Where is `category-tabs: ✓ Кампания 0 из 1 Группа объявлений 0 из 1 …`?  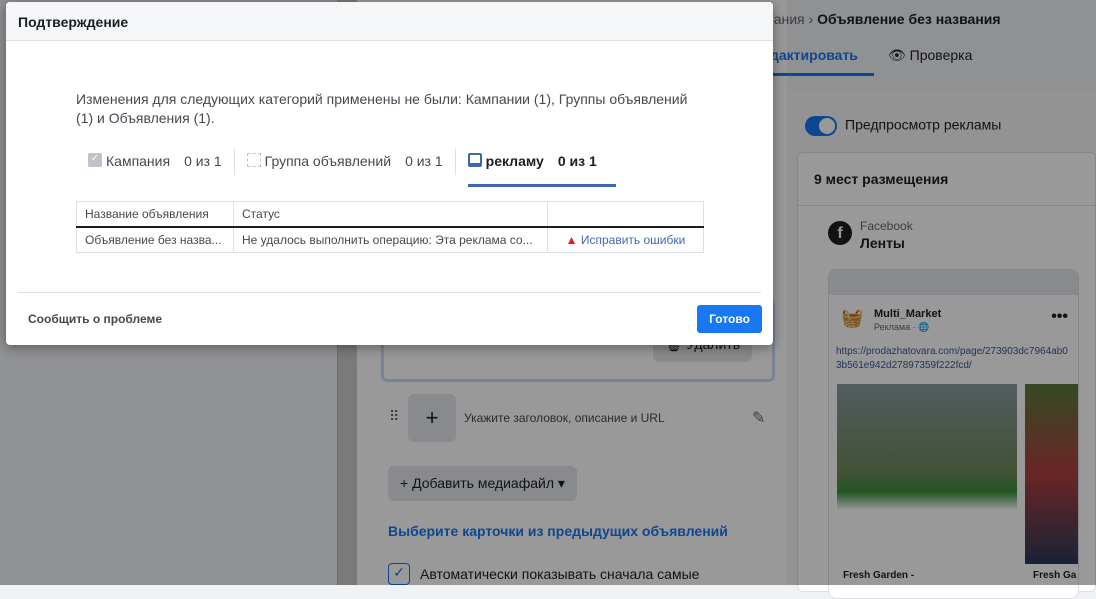
category-tabs: ✓ Кампания 0 из 1 Группа объявлений 0 из 1 … is located at coordinates (358, 168).